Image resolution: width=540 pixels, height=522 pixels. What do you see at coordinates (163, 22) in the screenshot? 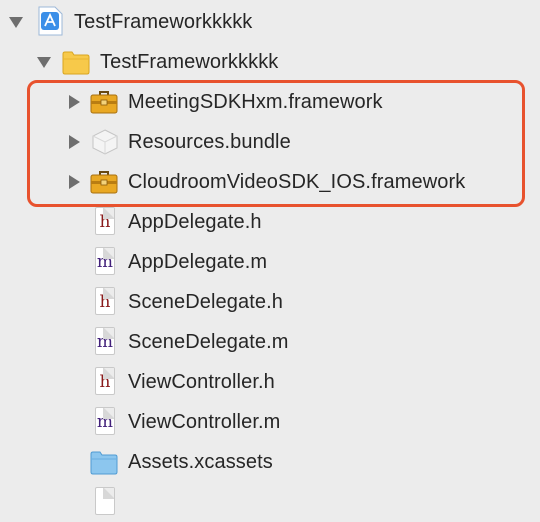
I see `project-label: TestFrameworkkkkk` at bounding box center [163, 22].